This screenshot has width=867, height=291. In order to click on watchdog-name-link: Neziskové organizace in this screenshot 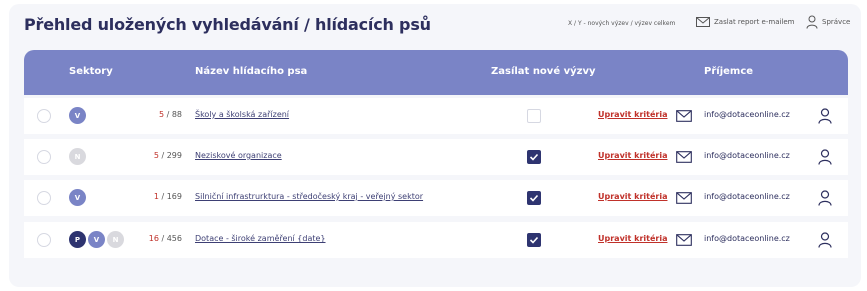, I will do `click(238, 155)`.